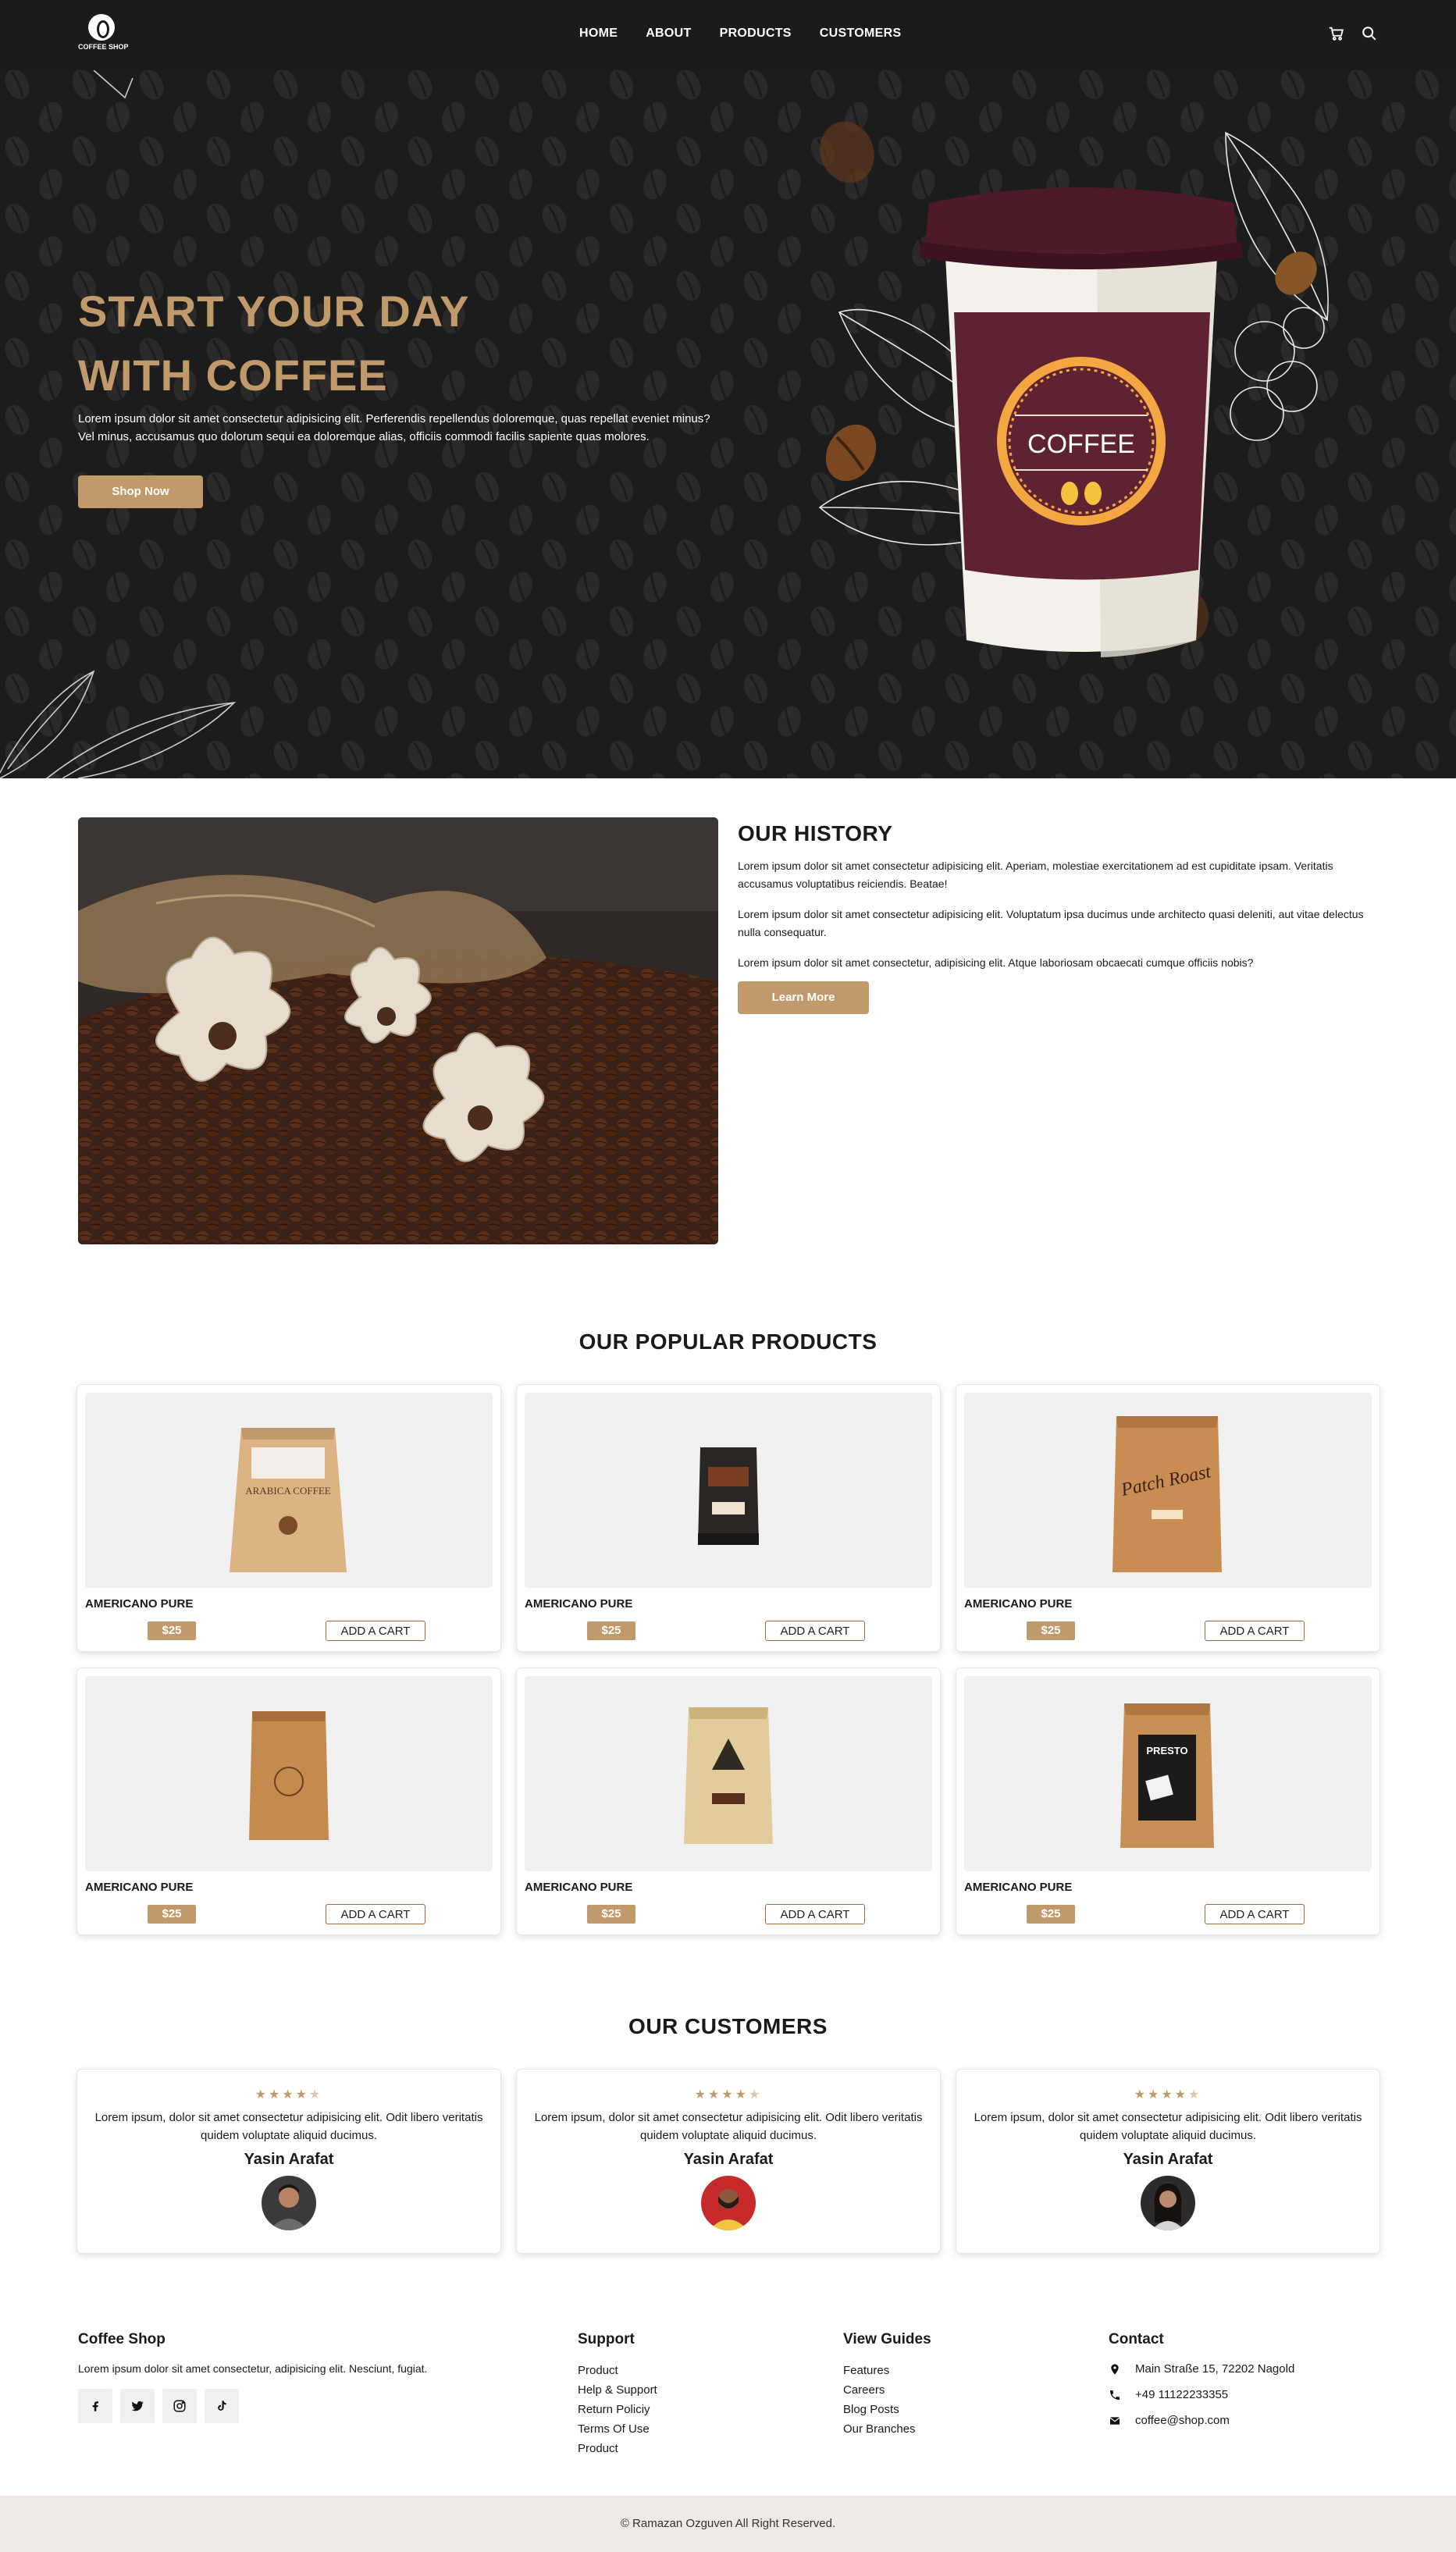  I want to click on brand-logo: COFFEE SHOP, so click(103, 32).